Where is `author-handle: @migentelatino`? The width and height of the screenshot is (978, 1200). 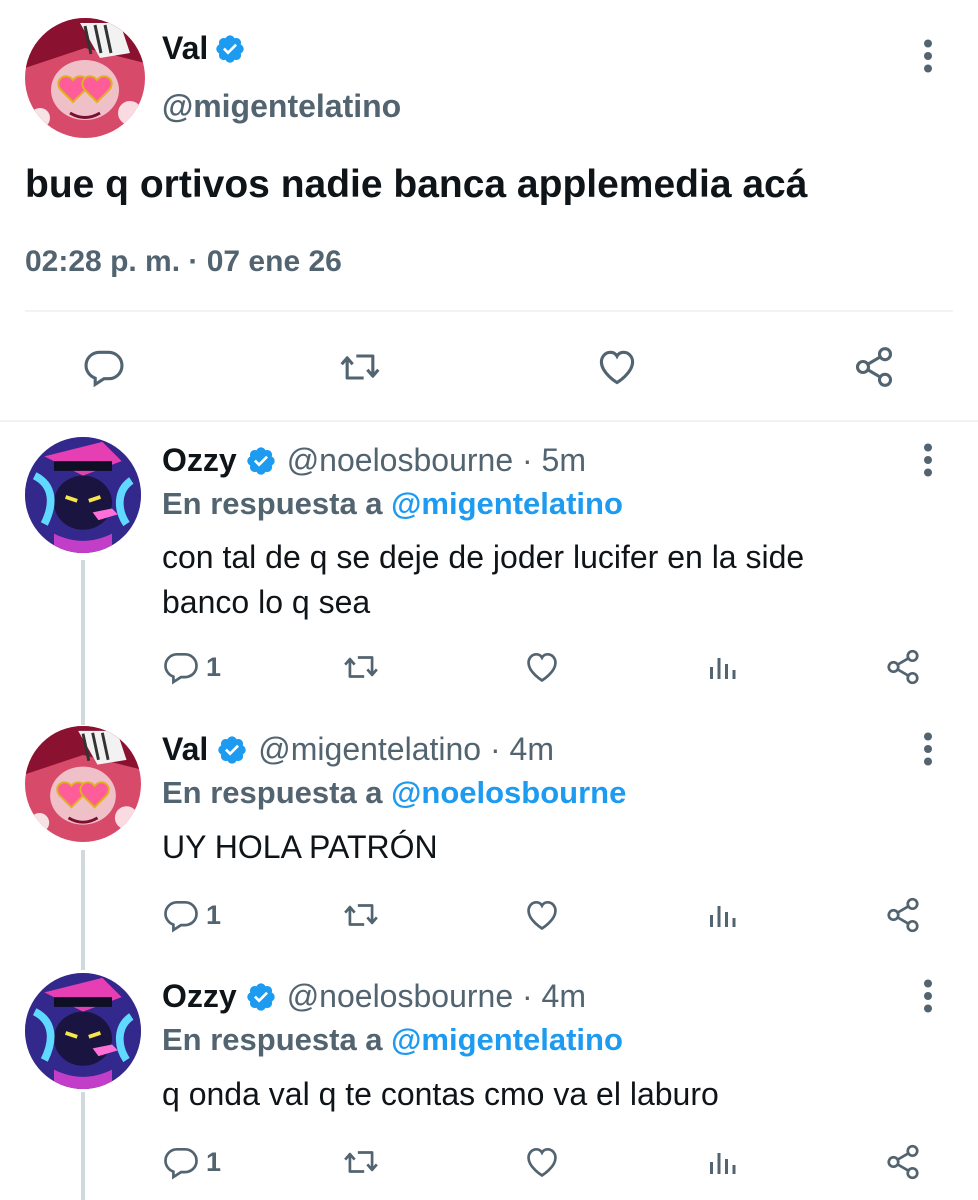
author-handle: @migentelatino is located at coordinates (281, 106).